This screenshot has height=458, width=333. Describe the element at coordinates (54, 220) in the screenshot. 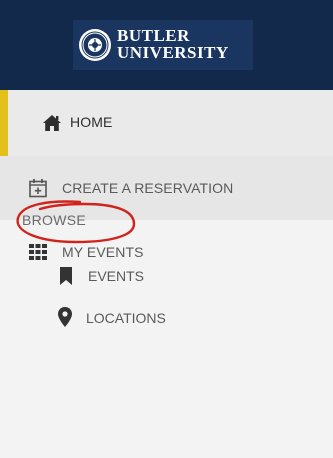

I see `section-title-browse: BROWSE` at that location.